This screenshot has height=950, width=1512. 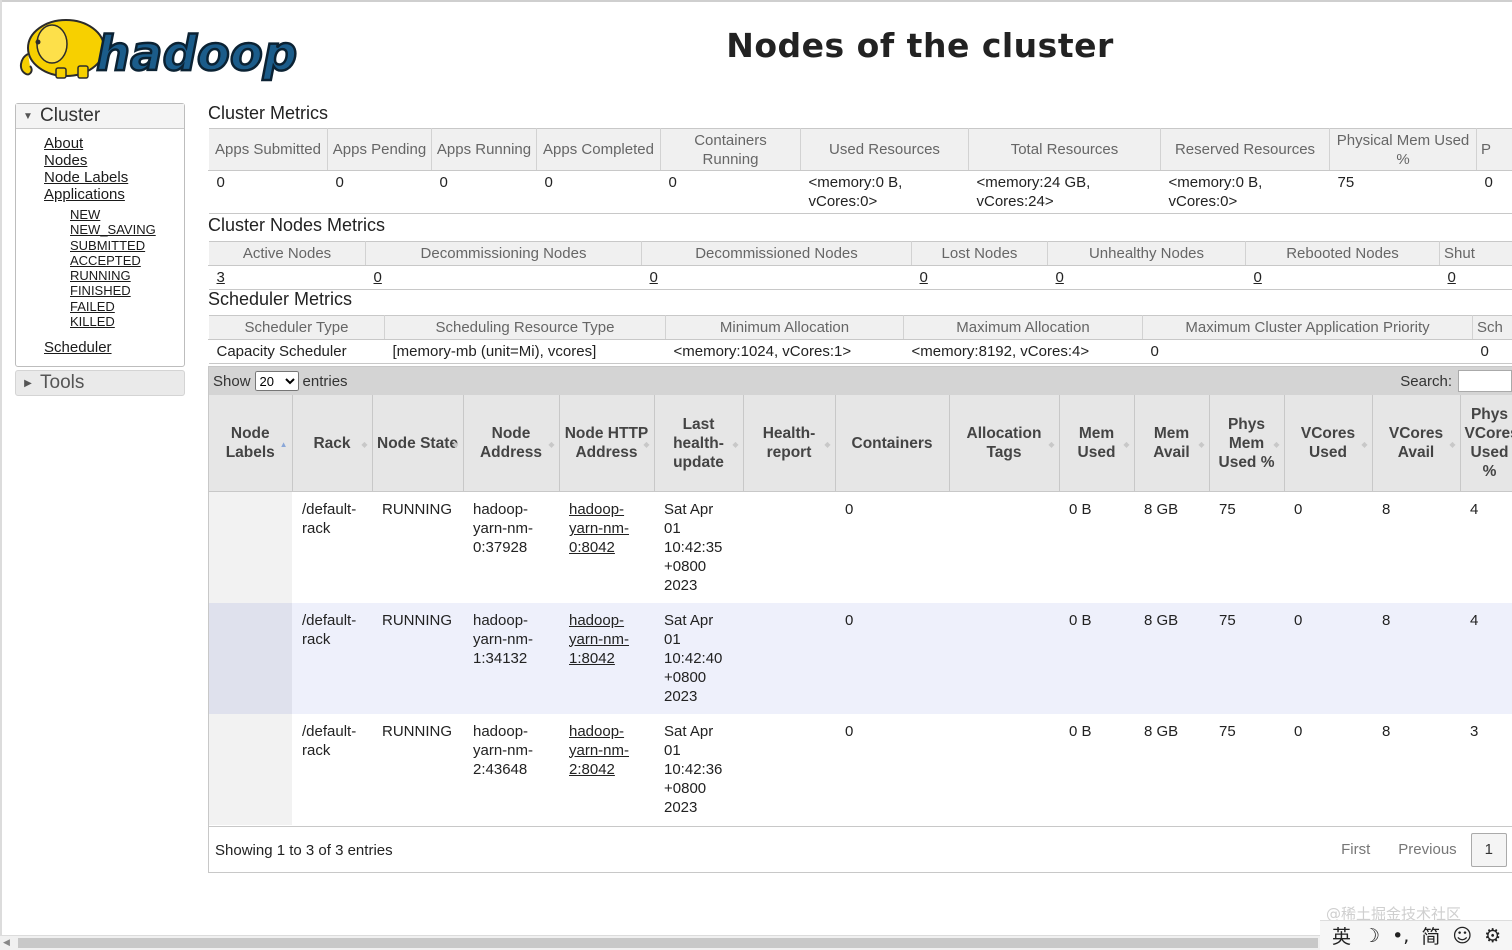 I want to click on physical-mem-used-value: 75, so click(x=1403, y=192).